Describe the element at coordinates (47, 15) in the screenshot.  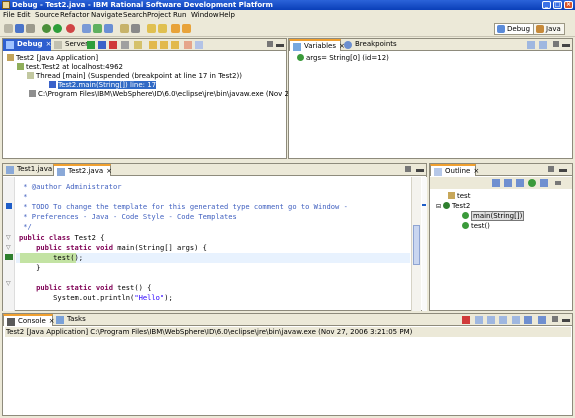
I see `menu-source: Source` at that location.